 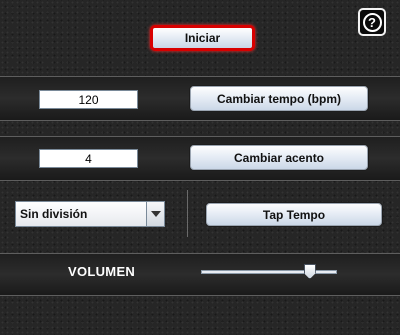 I want to click on subdivision-select: Sin división, so click(x=90, y=214).